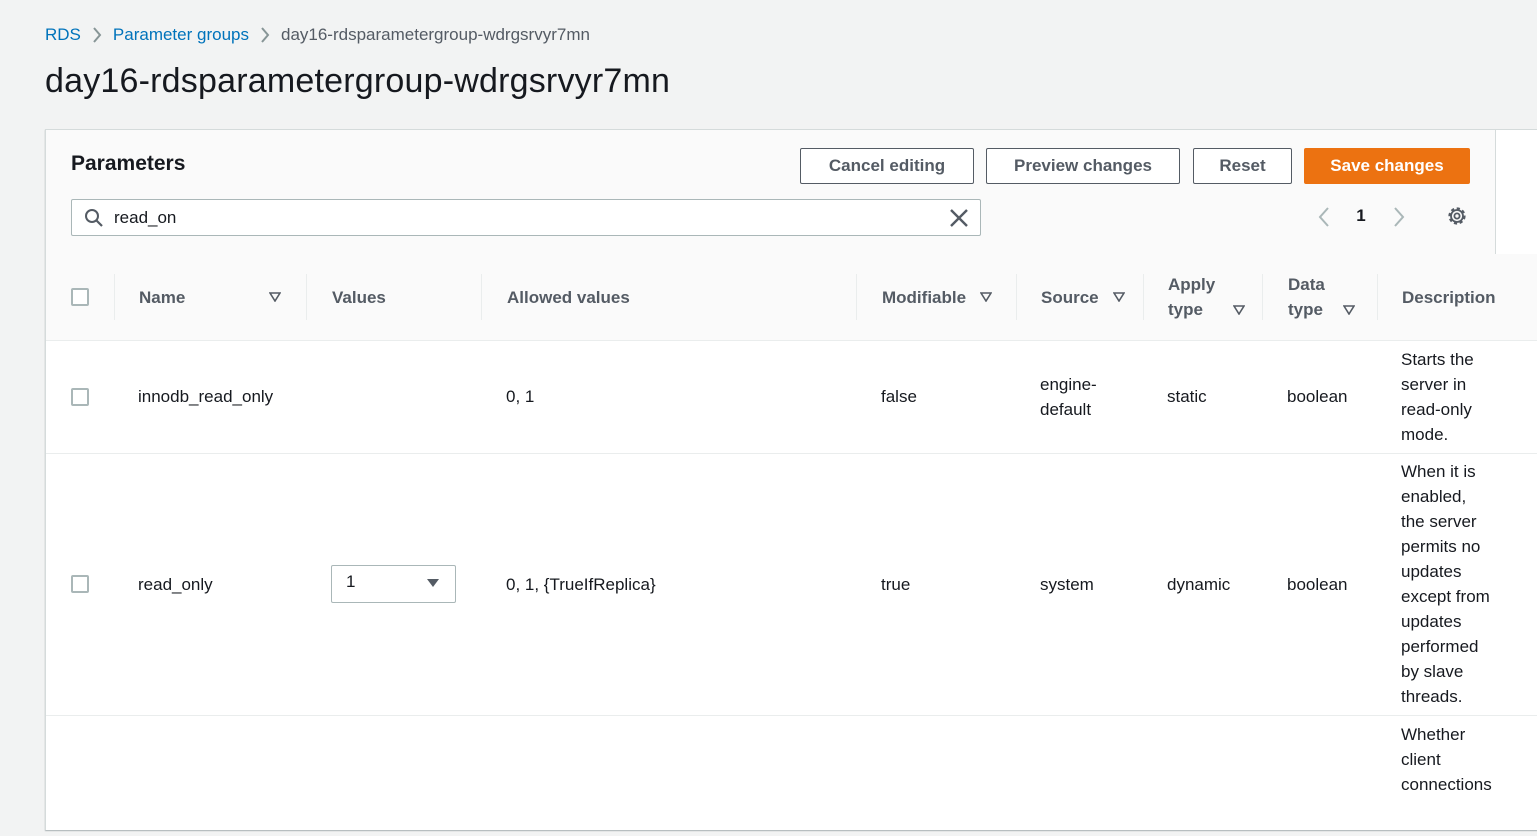 The width and height of the screenshot is (1537, 836). What do you see at coordinates (433, 583) in the screenshot?
I see `caret-down-icon` at bounding box center [433, 583].